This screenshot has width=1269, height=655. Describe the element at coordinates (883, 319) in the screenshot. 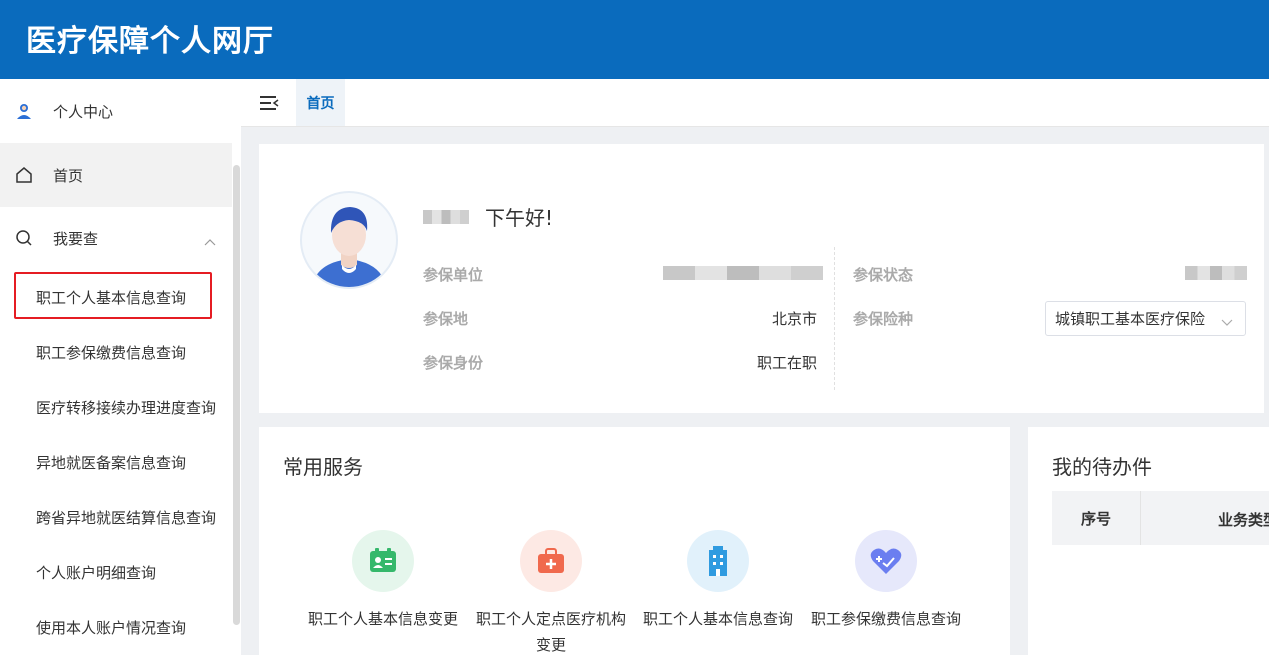

I see `field-label-insurance-type: 参保险种` at that location.